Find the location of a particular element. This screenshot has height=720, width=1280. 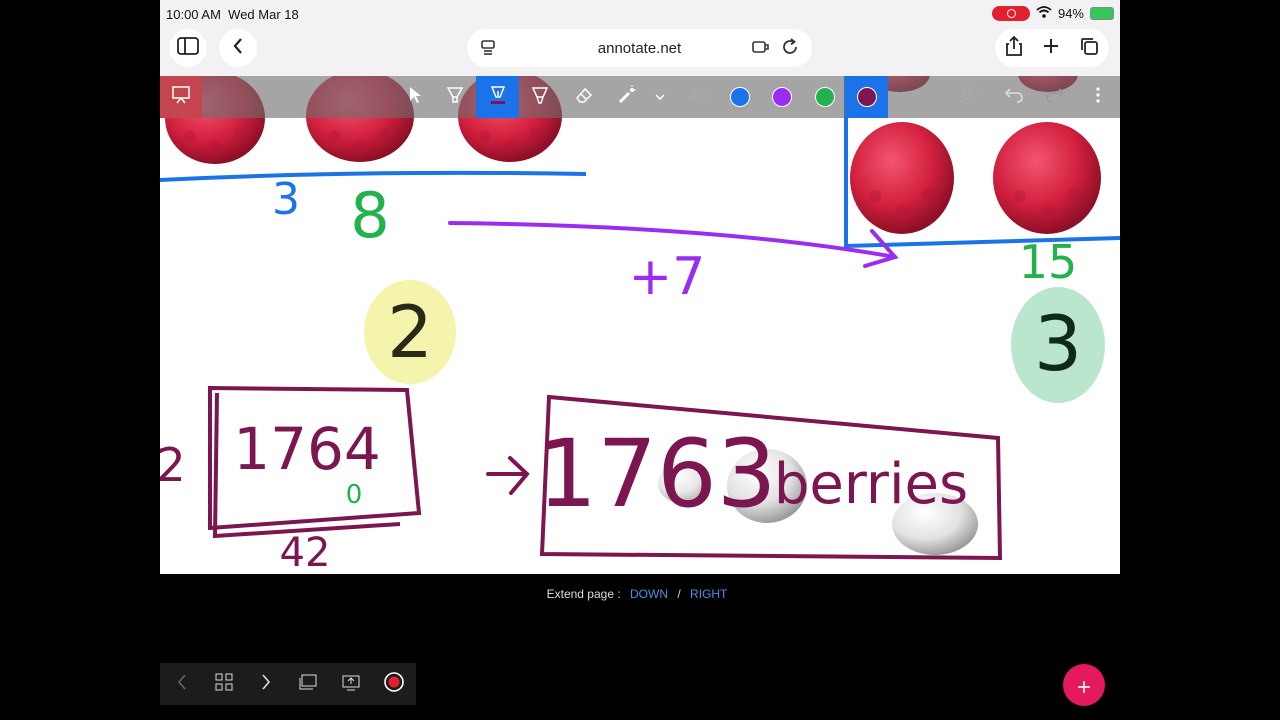

marker-icon is located at coordinates (540, 97).